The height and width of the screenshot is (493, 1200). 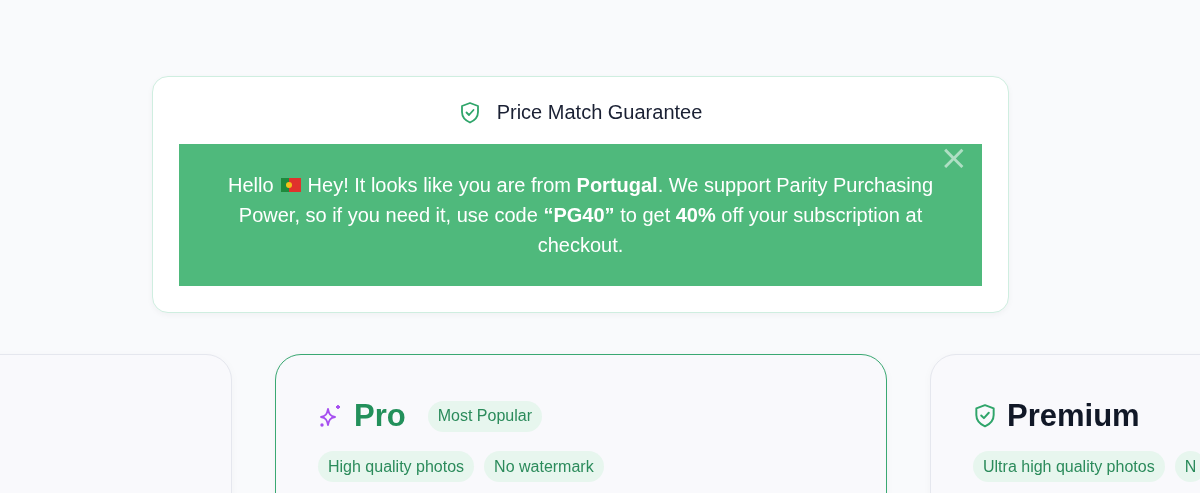 I want to click on close-button: ×, so click(x=953, y=157).